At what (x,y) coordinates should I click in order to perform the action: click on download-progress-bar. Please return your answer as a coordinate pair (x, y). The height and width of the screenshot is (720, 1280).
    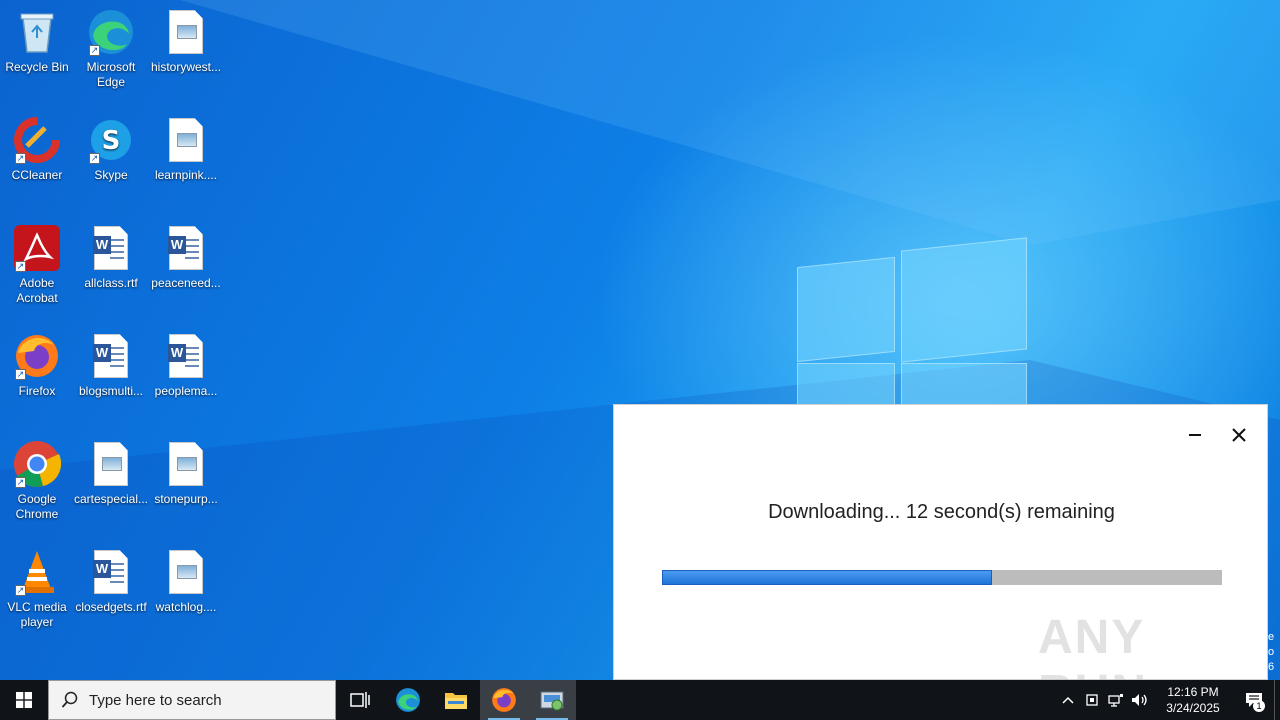
    Looking at the image, I should click on (942, 577).